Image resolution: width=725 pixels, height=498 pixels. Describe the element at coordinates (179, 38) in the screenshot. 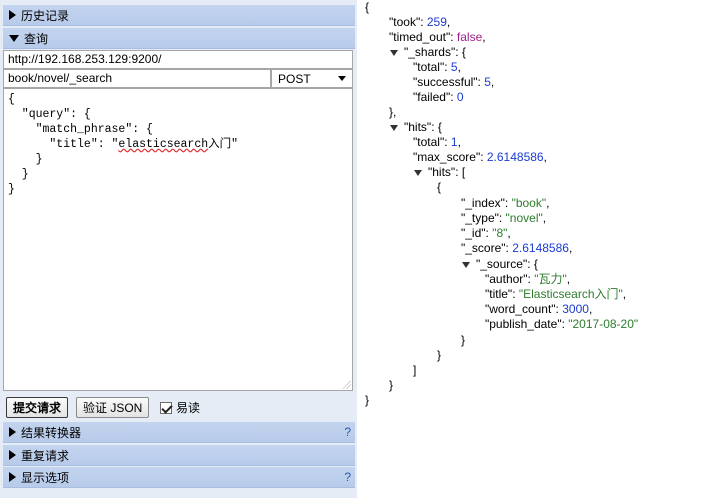

I see `query-section-header: 查询` at that location.